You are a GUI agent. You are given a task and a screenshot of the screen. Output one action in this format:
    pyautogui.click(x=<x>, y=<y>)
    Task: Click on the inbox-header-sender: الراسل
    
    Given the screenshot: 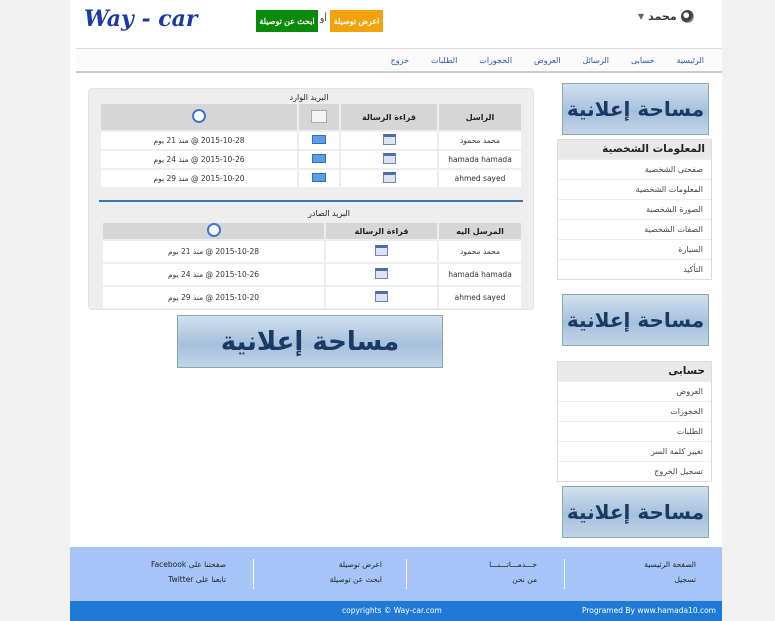 What is the action you would take?
    pyautogui.click(x=480, y=117)
    